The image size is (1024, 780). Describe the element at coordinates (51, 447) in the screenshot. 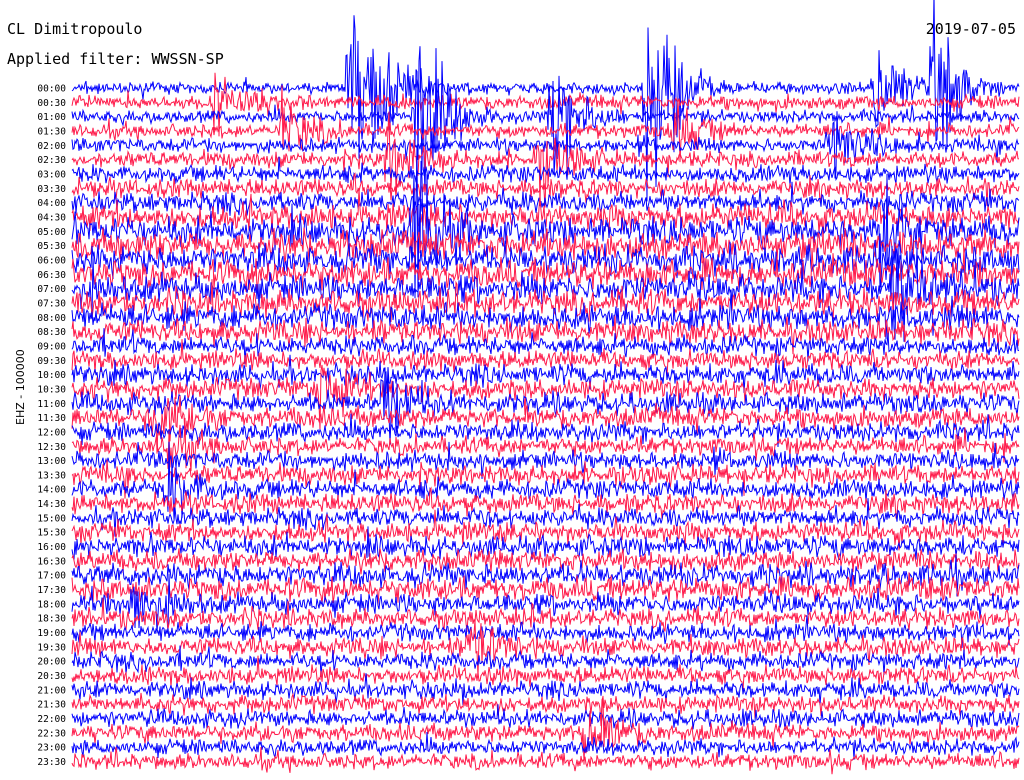

I see `time-label: 12:30` at that location.